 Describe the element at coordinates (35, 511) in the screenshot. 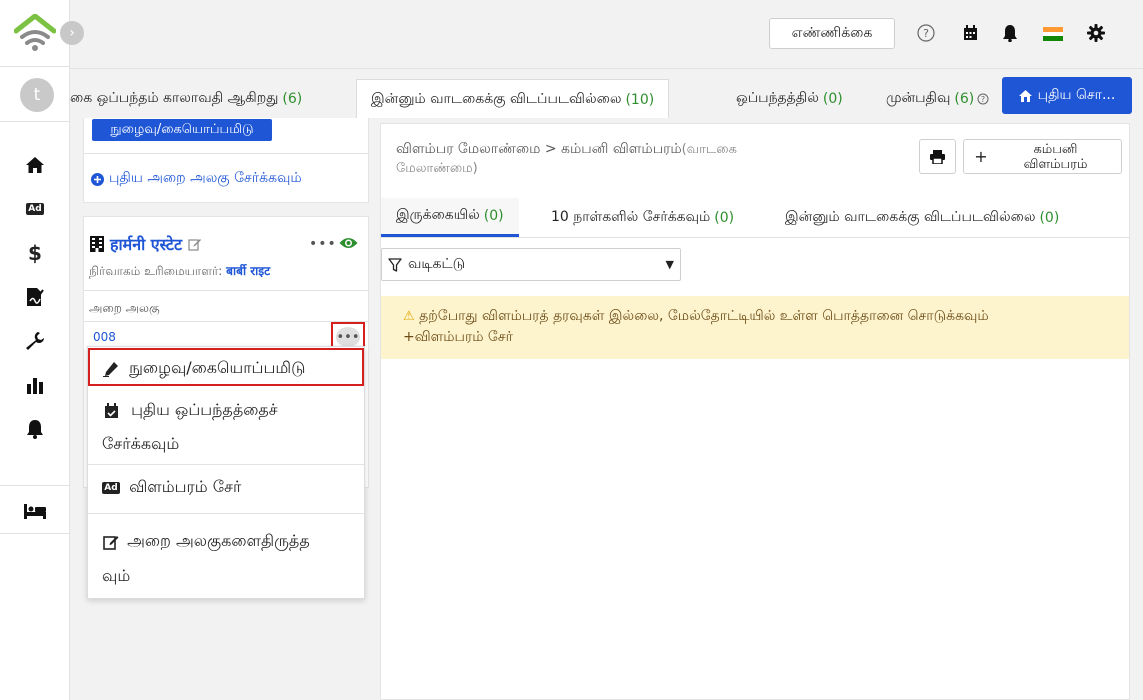

I see `bed-icon` at that location.